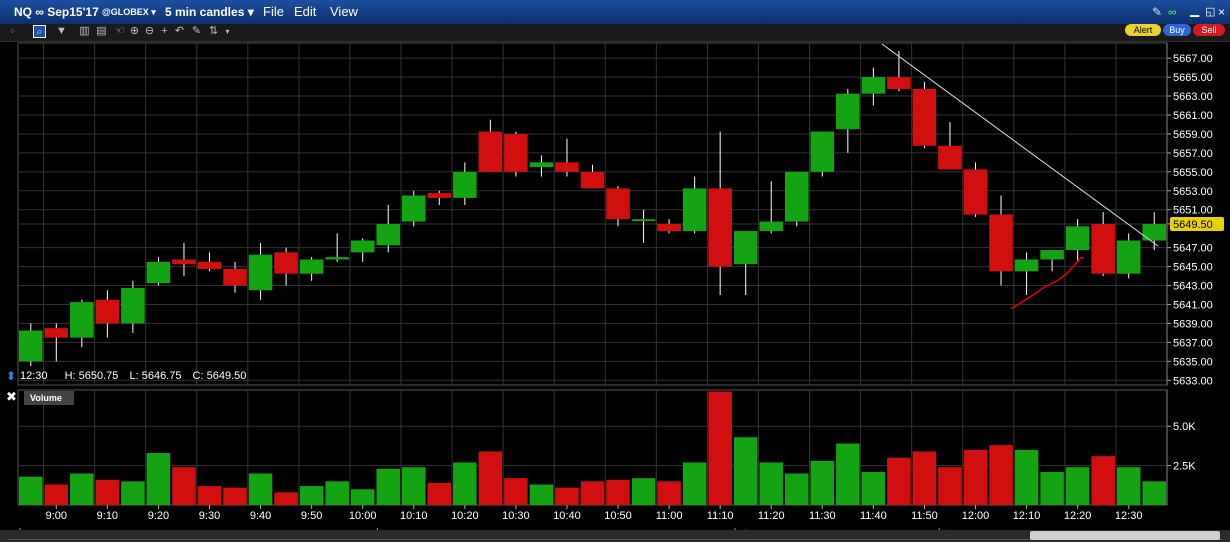 This screenshot has height=542, width=1230. What do you see at coordinates (615, 536) in the screenshot?
I see `time-scrollbar` at bounding box center [615, 536].